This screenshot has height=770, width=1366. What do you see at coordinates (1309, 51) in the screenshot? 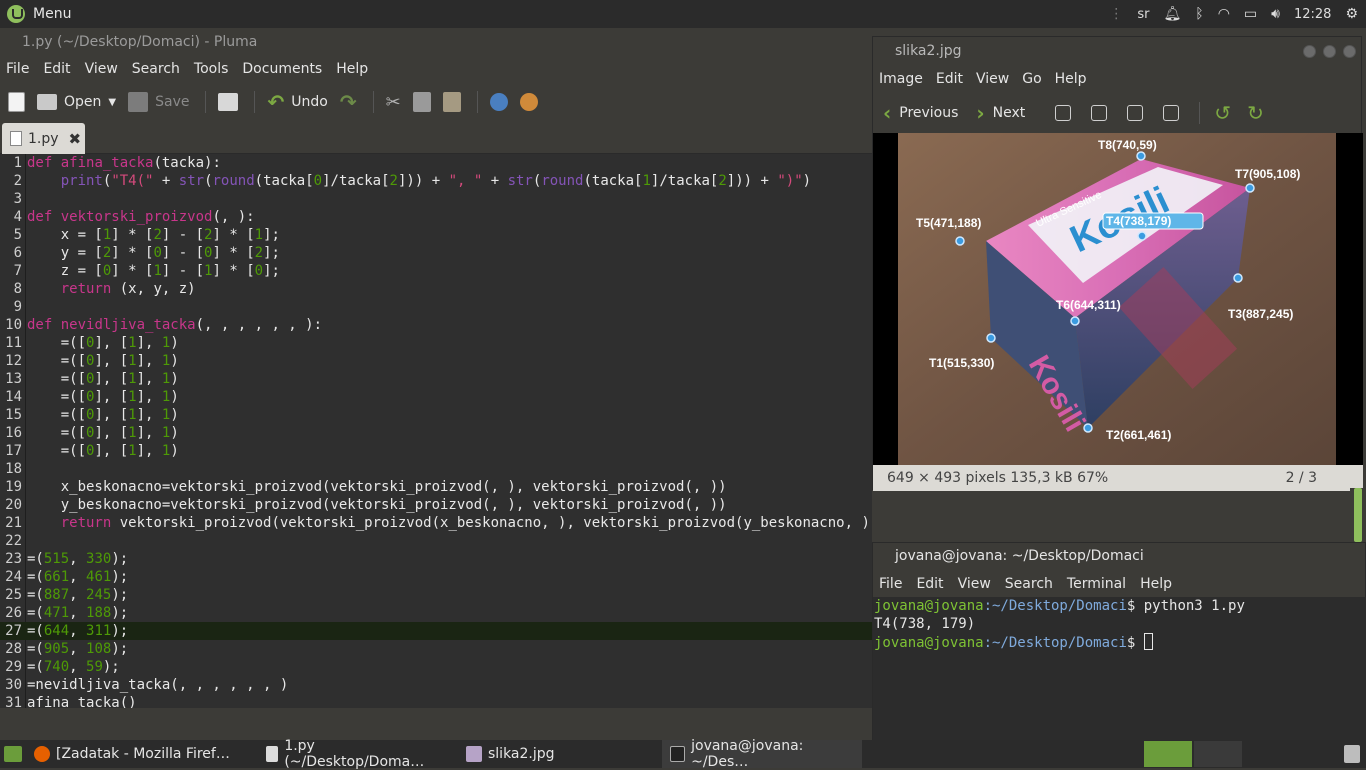
I see `minimize-button` at bounding box center [1309, 51].